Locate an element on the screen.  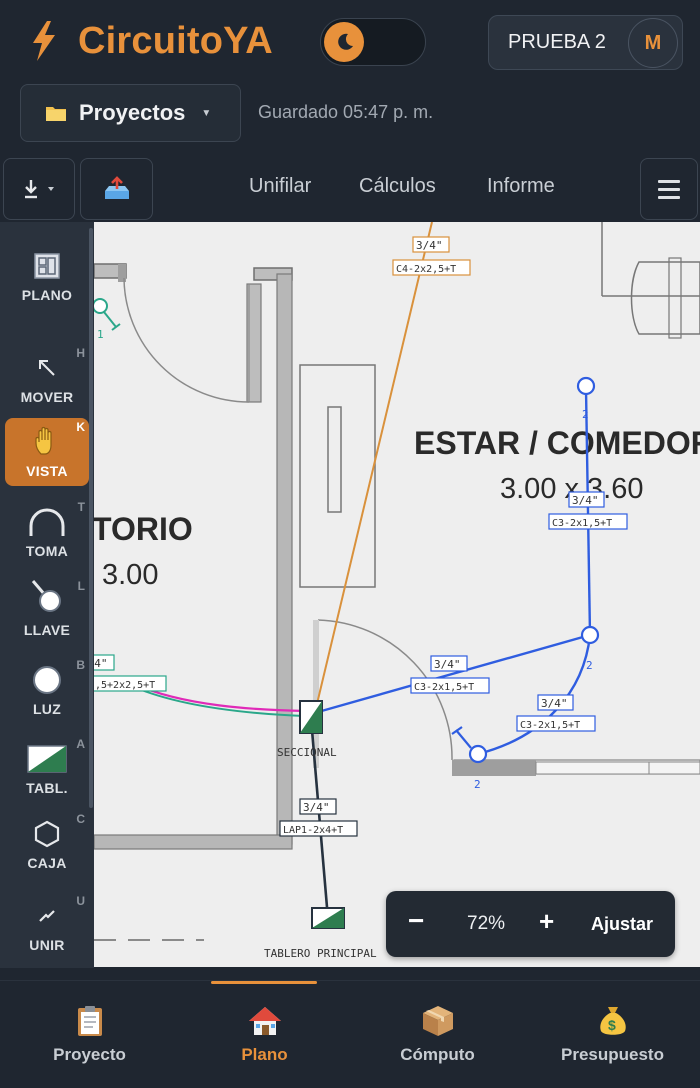
tool-toma: T TOMA is located at coordinates (47, 532).